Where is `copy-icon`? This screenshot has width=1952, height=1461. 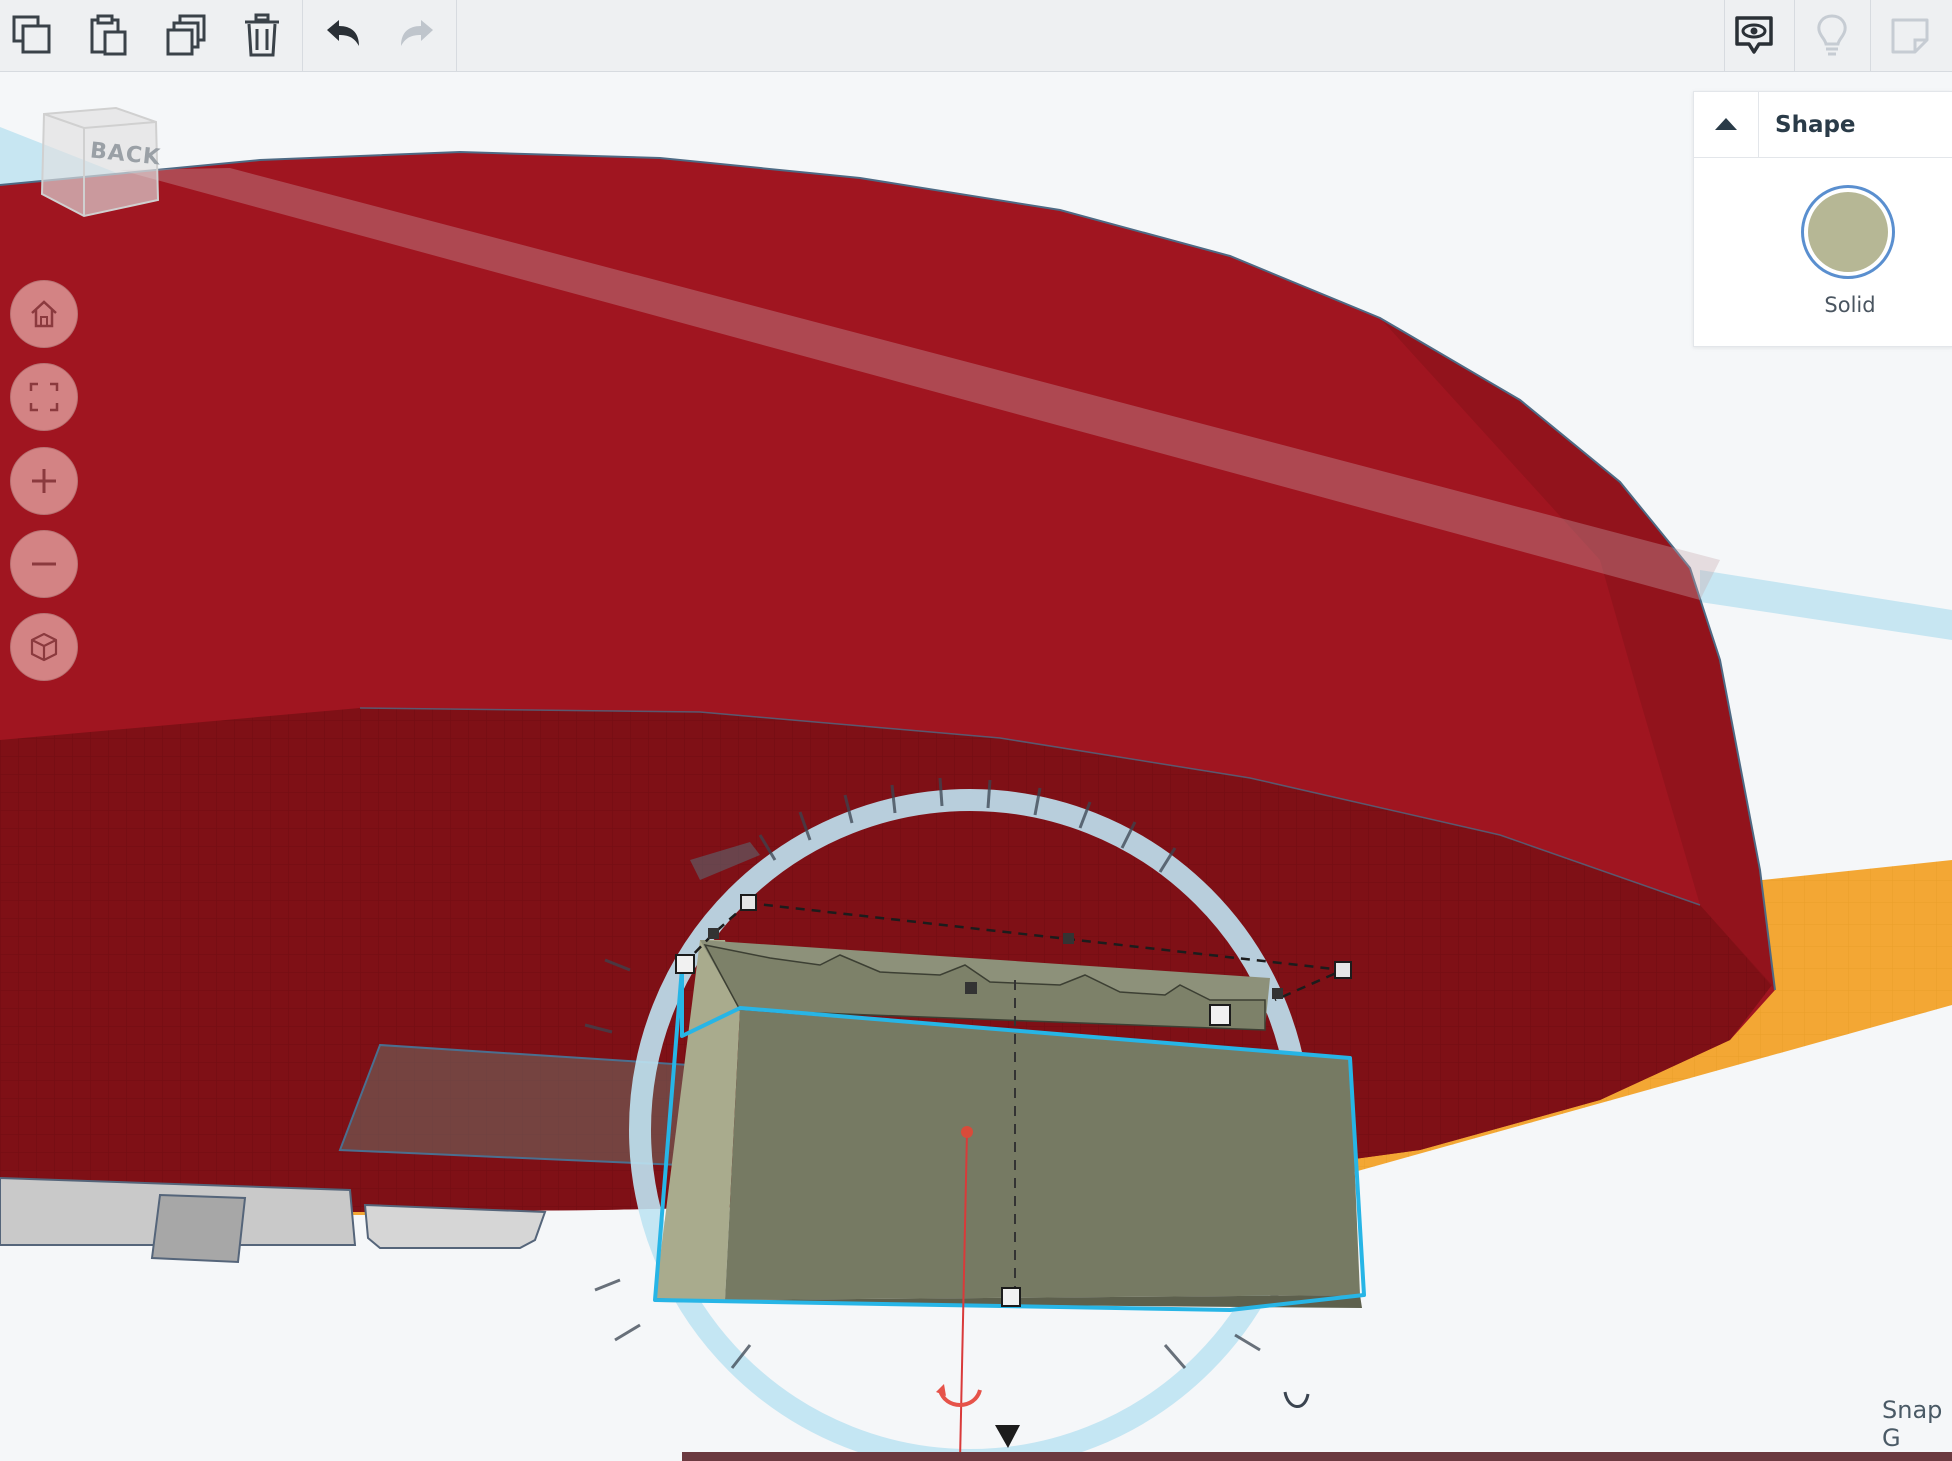 copy-icon is located at coordinates (31, 34).